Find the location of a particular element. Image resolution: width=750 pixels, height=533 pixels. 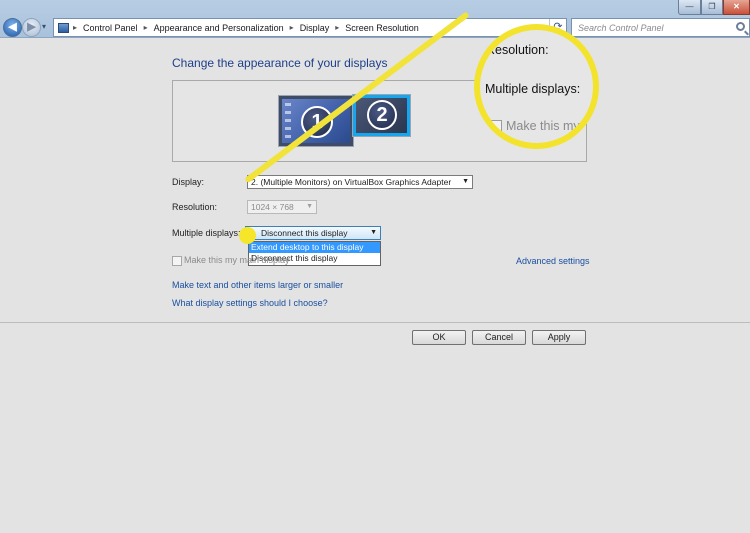

back-button: ◀ is located at coordinates (12, 27).